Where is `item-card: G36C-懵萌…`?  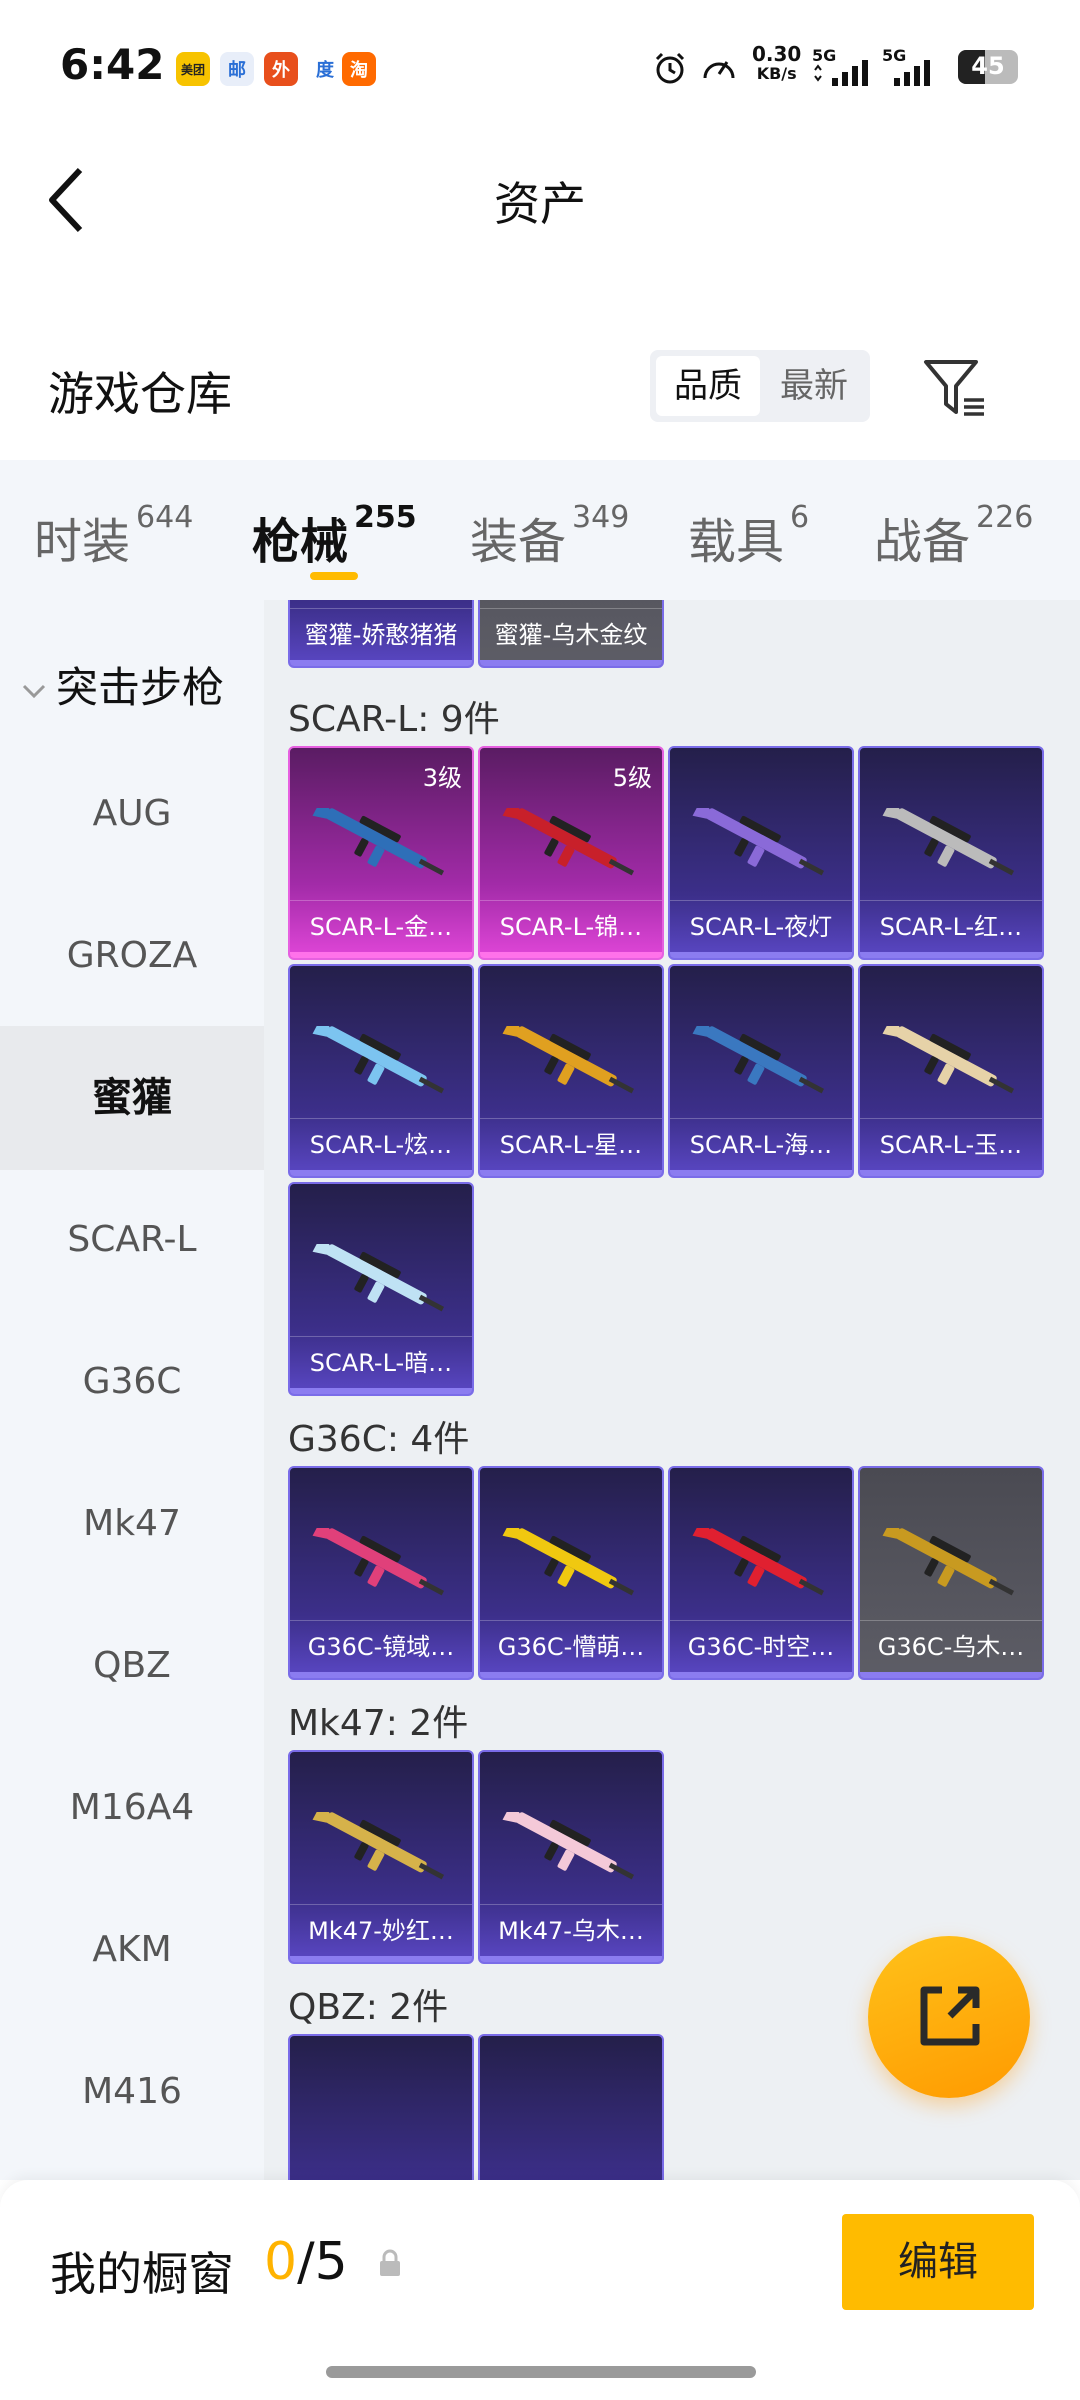 item-card: G36C-懵萌… is located at coordinates (571, 1573).